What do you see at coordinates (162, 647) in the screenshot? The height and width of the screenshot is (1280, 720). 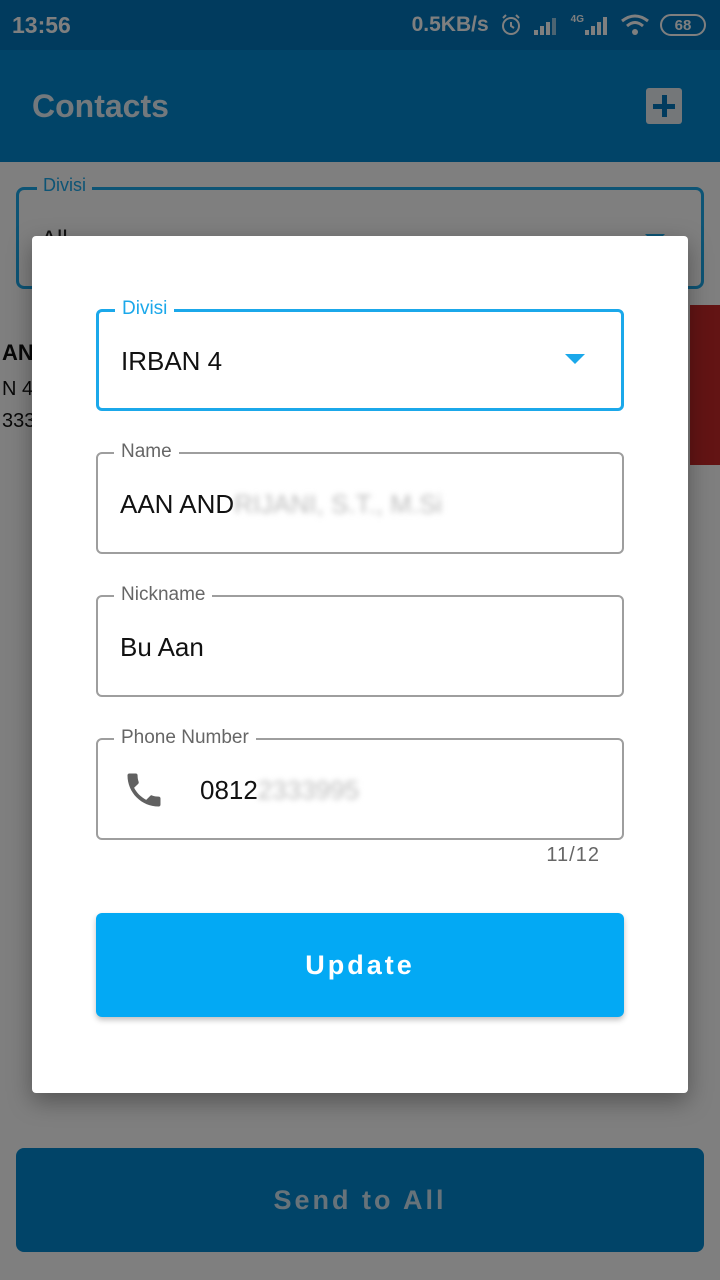 I see `nickname-value: Bu Aan` at bounding box center [162, 647].